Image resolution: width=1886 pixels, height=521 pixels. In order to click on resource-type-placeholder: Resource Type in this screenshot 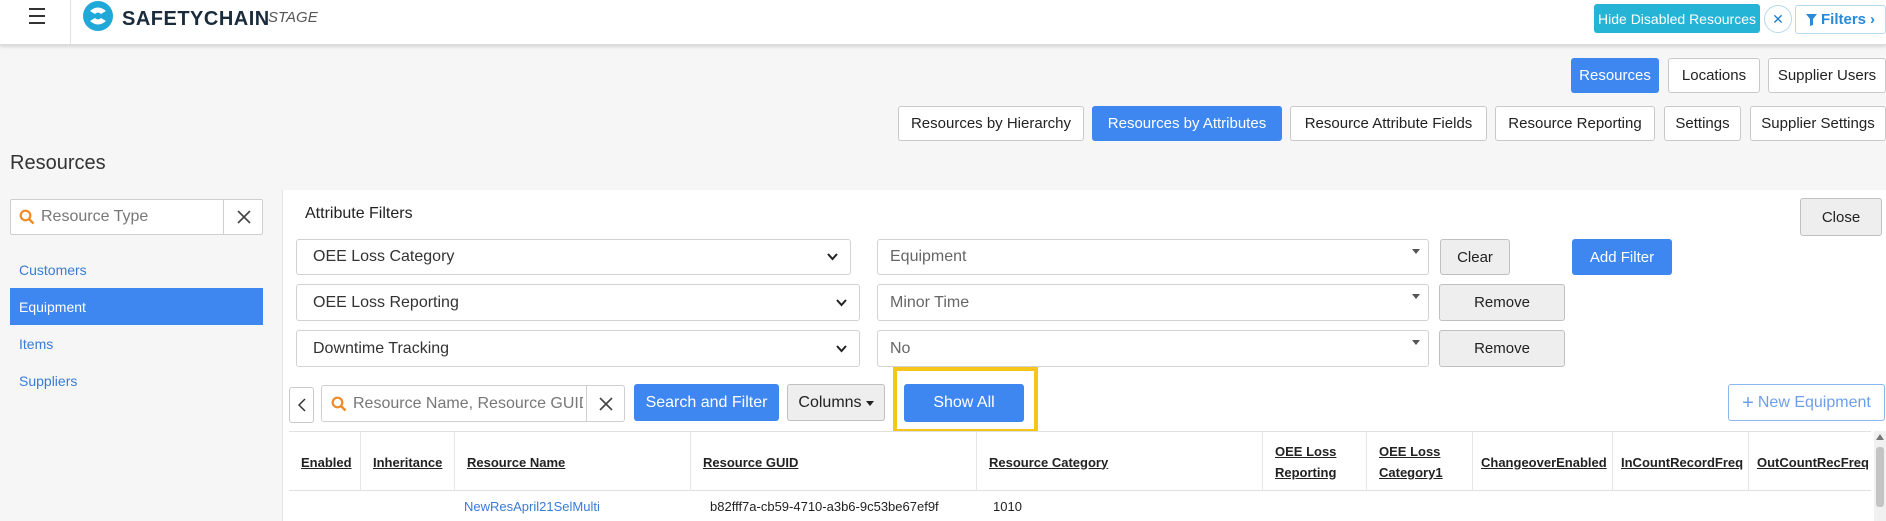, I will do `click(95, 216)`.